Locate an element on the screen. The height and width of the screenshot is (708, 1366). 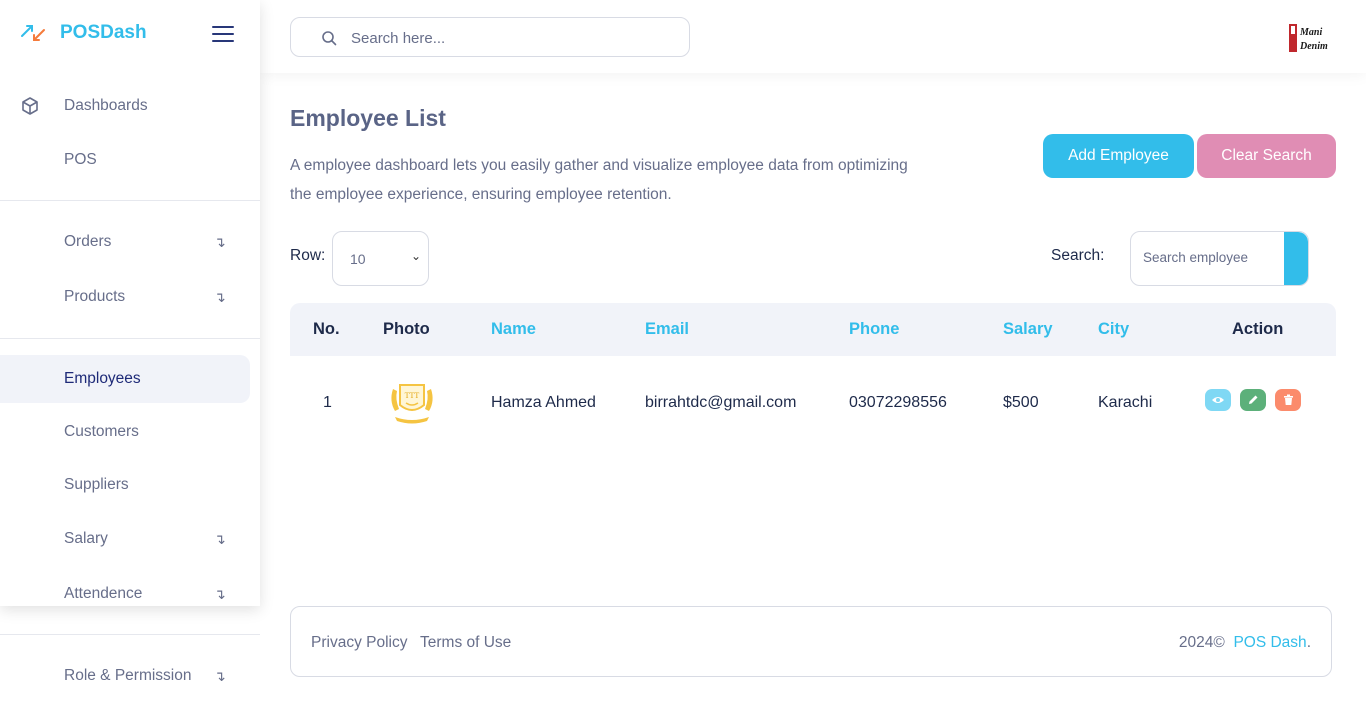
menu-toggle-icon is located at coordinates (223, 35).